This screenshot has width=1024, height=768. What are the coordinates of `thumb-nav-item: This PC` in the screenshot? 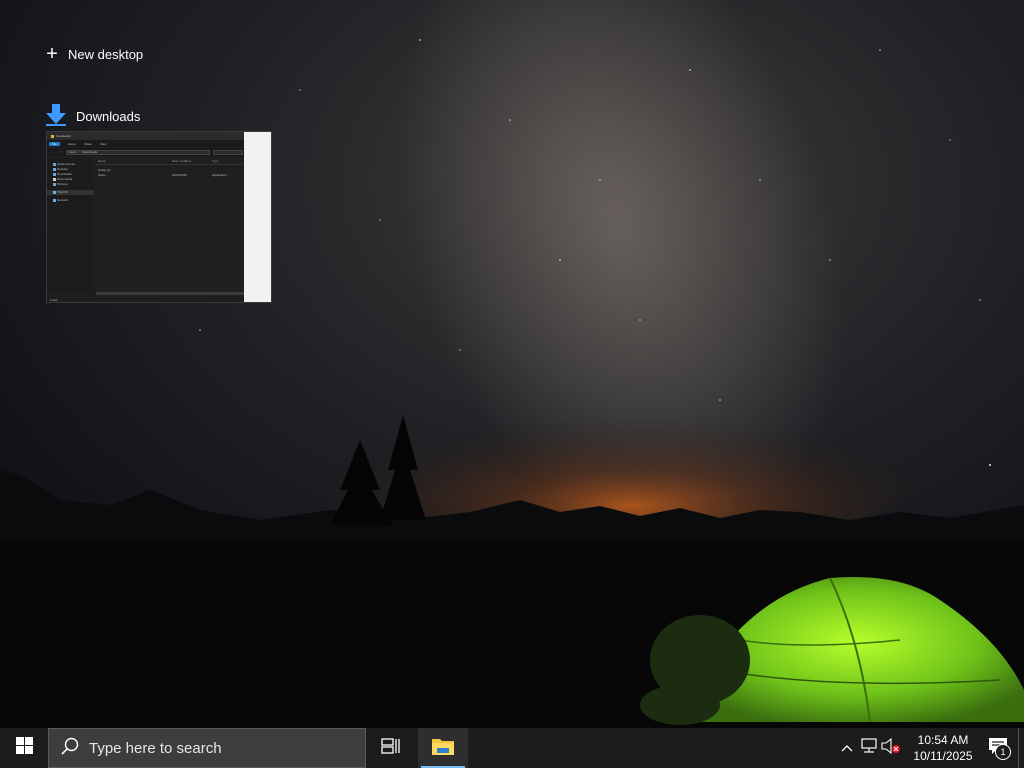 It's located at (70, 192).